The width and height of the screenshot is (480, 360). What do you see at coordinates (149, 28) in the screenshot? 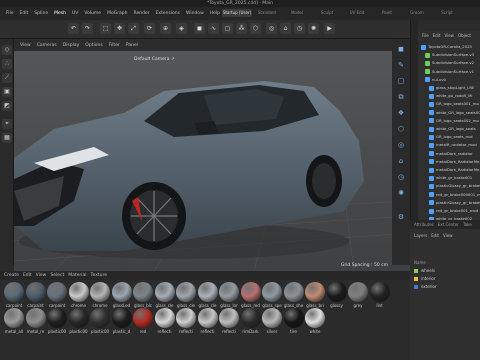
I see `rotate-icon: ⟳` at bounding box center [149, 28].